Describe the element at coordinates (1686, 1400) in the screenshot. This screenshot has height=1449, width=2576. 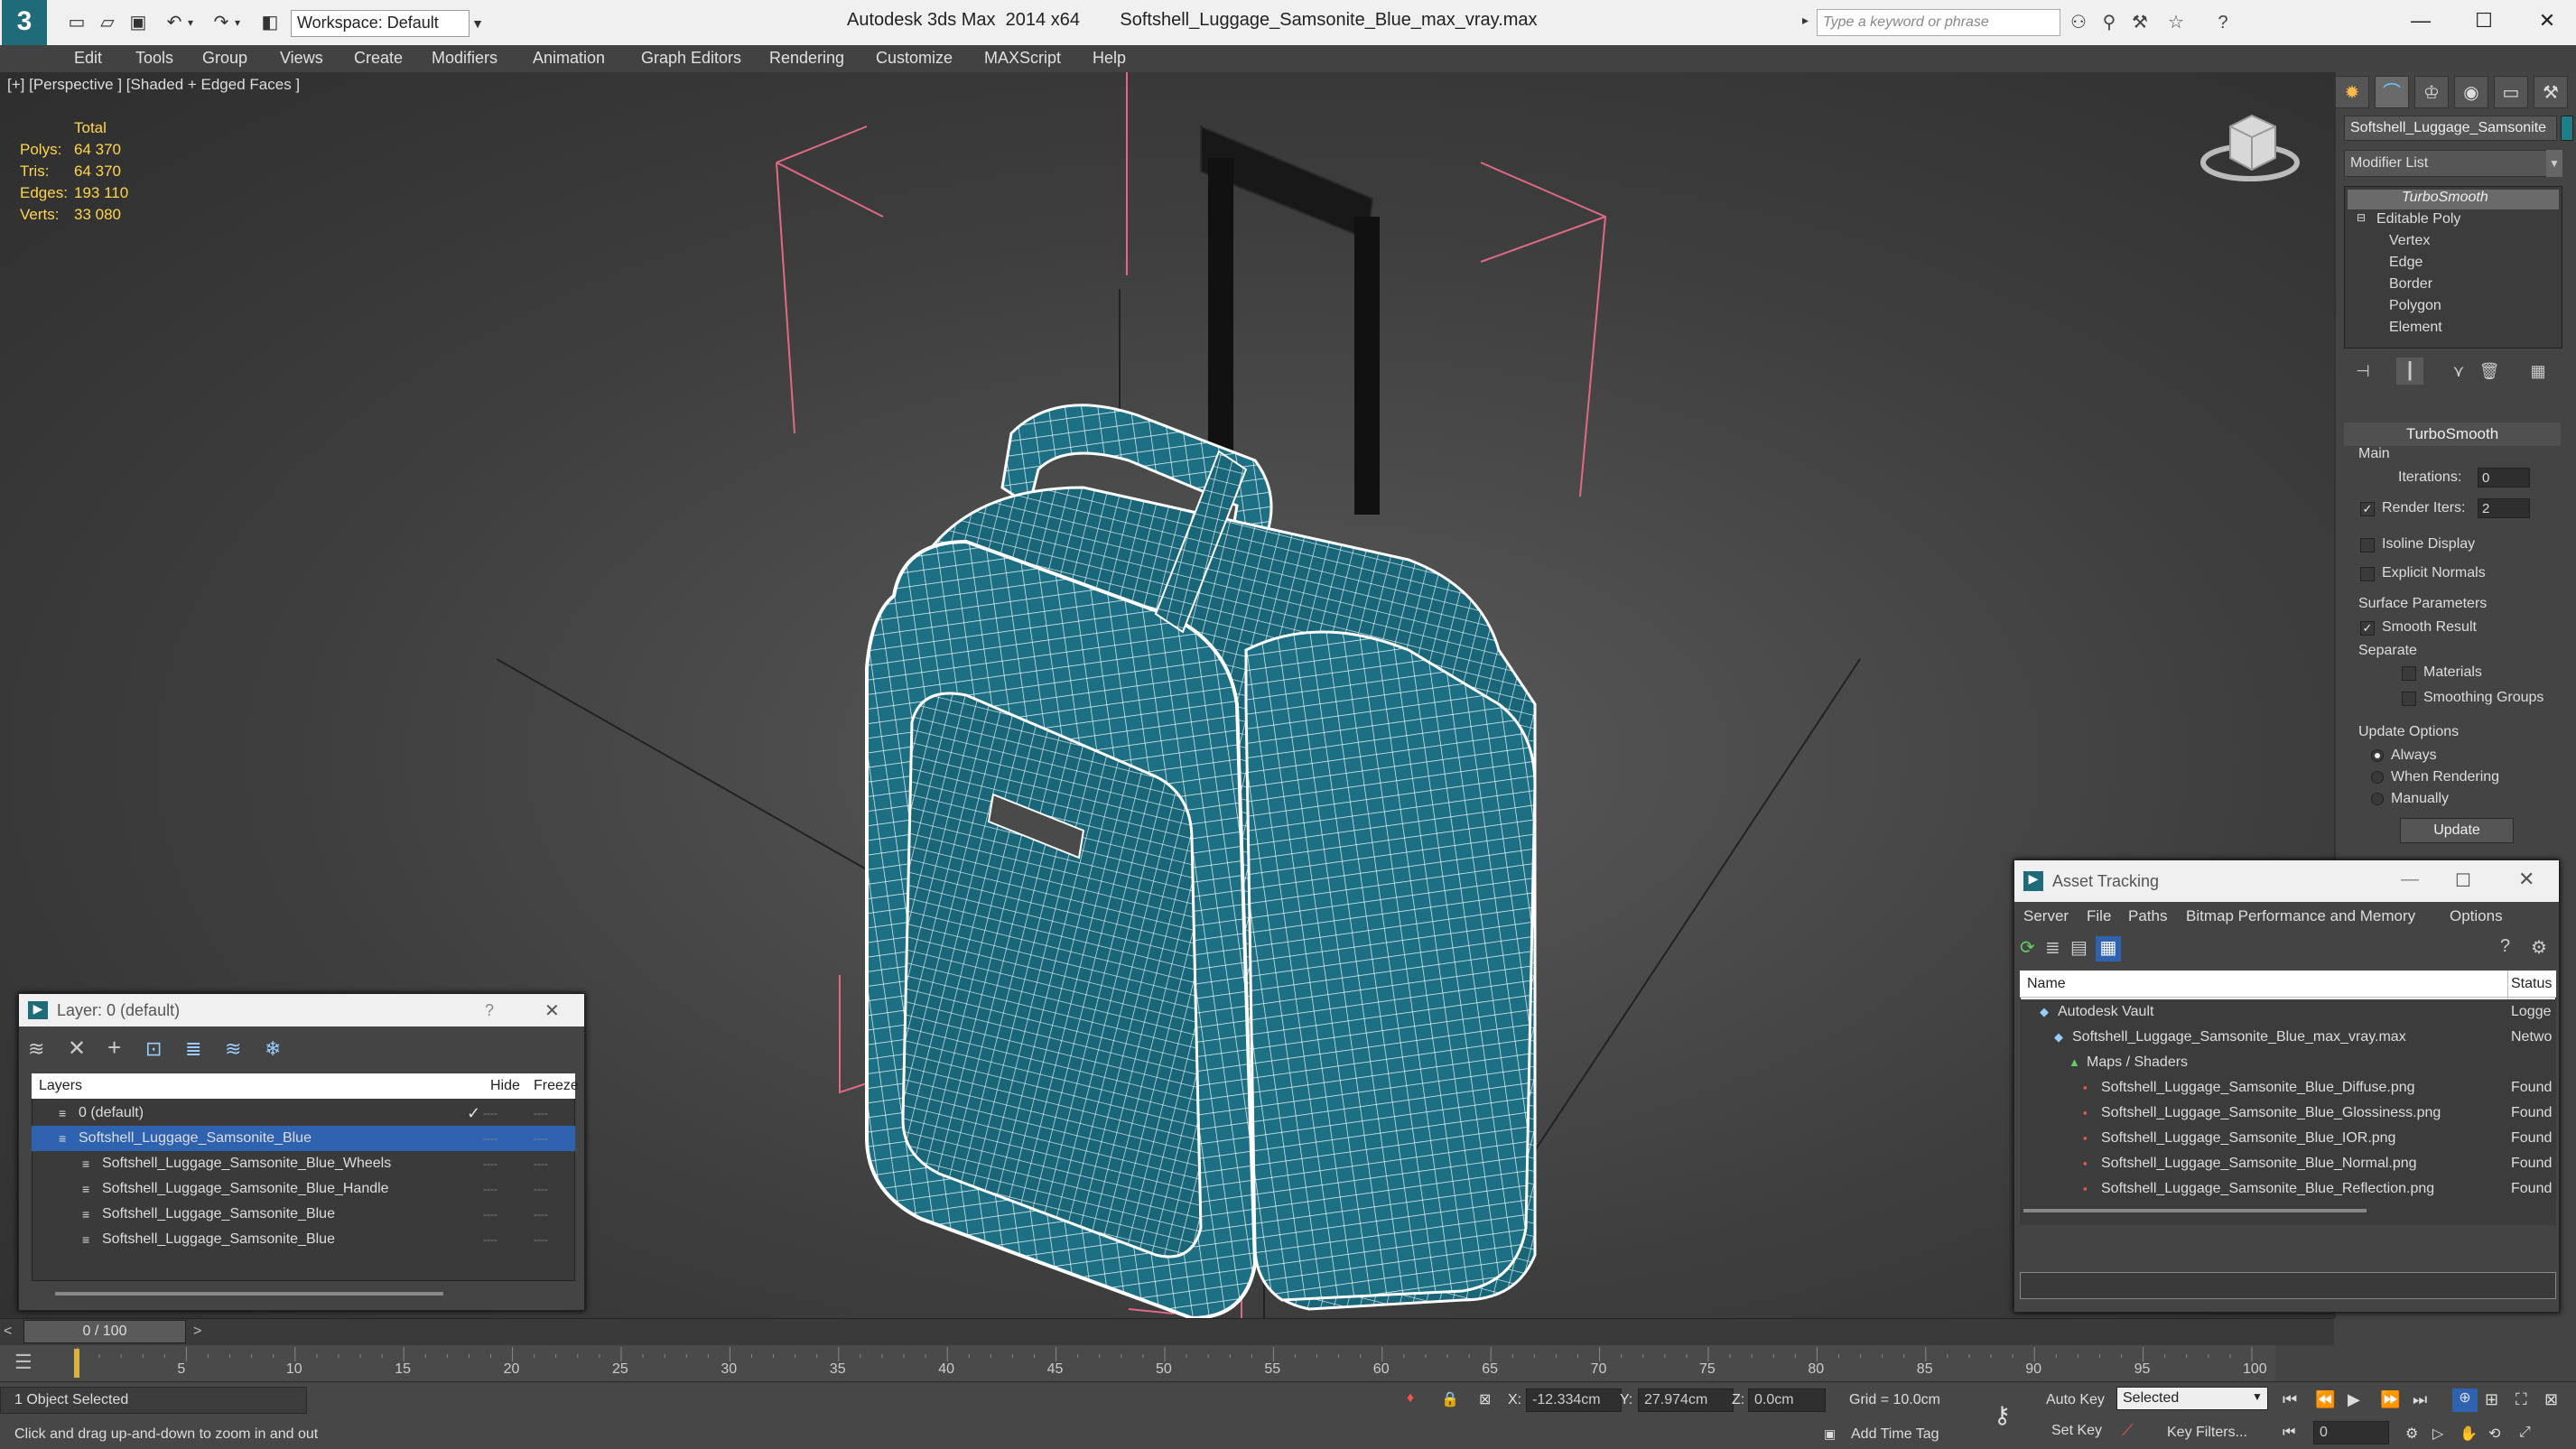
I see `y-coordinate-field: 27.974cm` at that location.